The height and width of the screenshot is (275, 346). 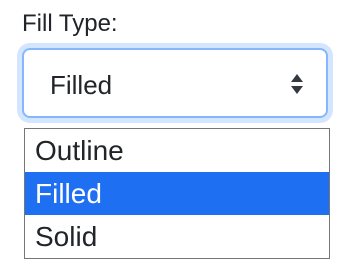 What do you see at coordinates (81, 85) in the screenshot?
I see `fill-type-selected-value: Filled` at bounding box center [81, 85].